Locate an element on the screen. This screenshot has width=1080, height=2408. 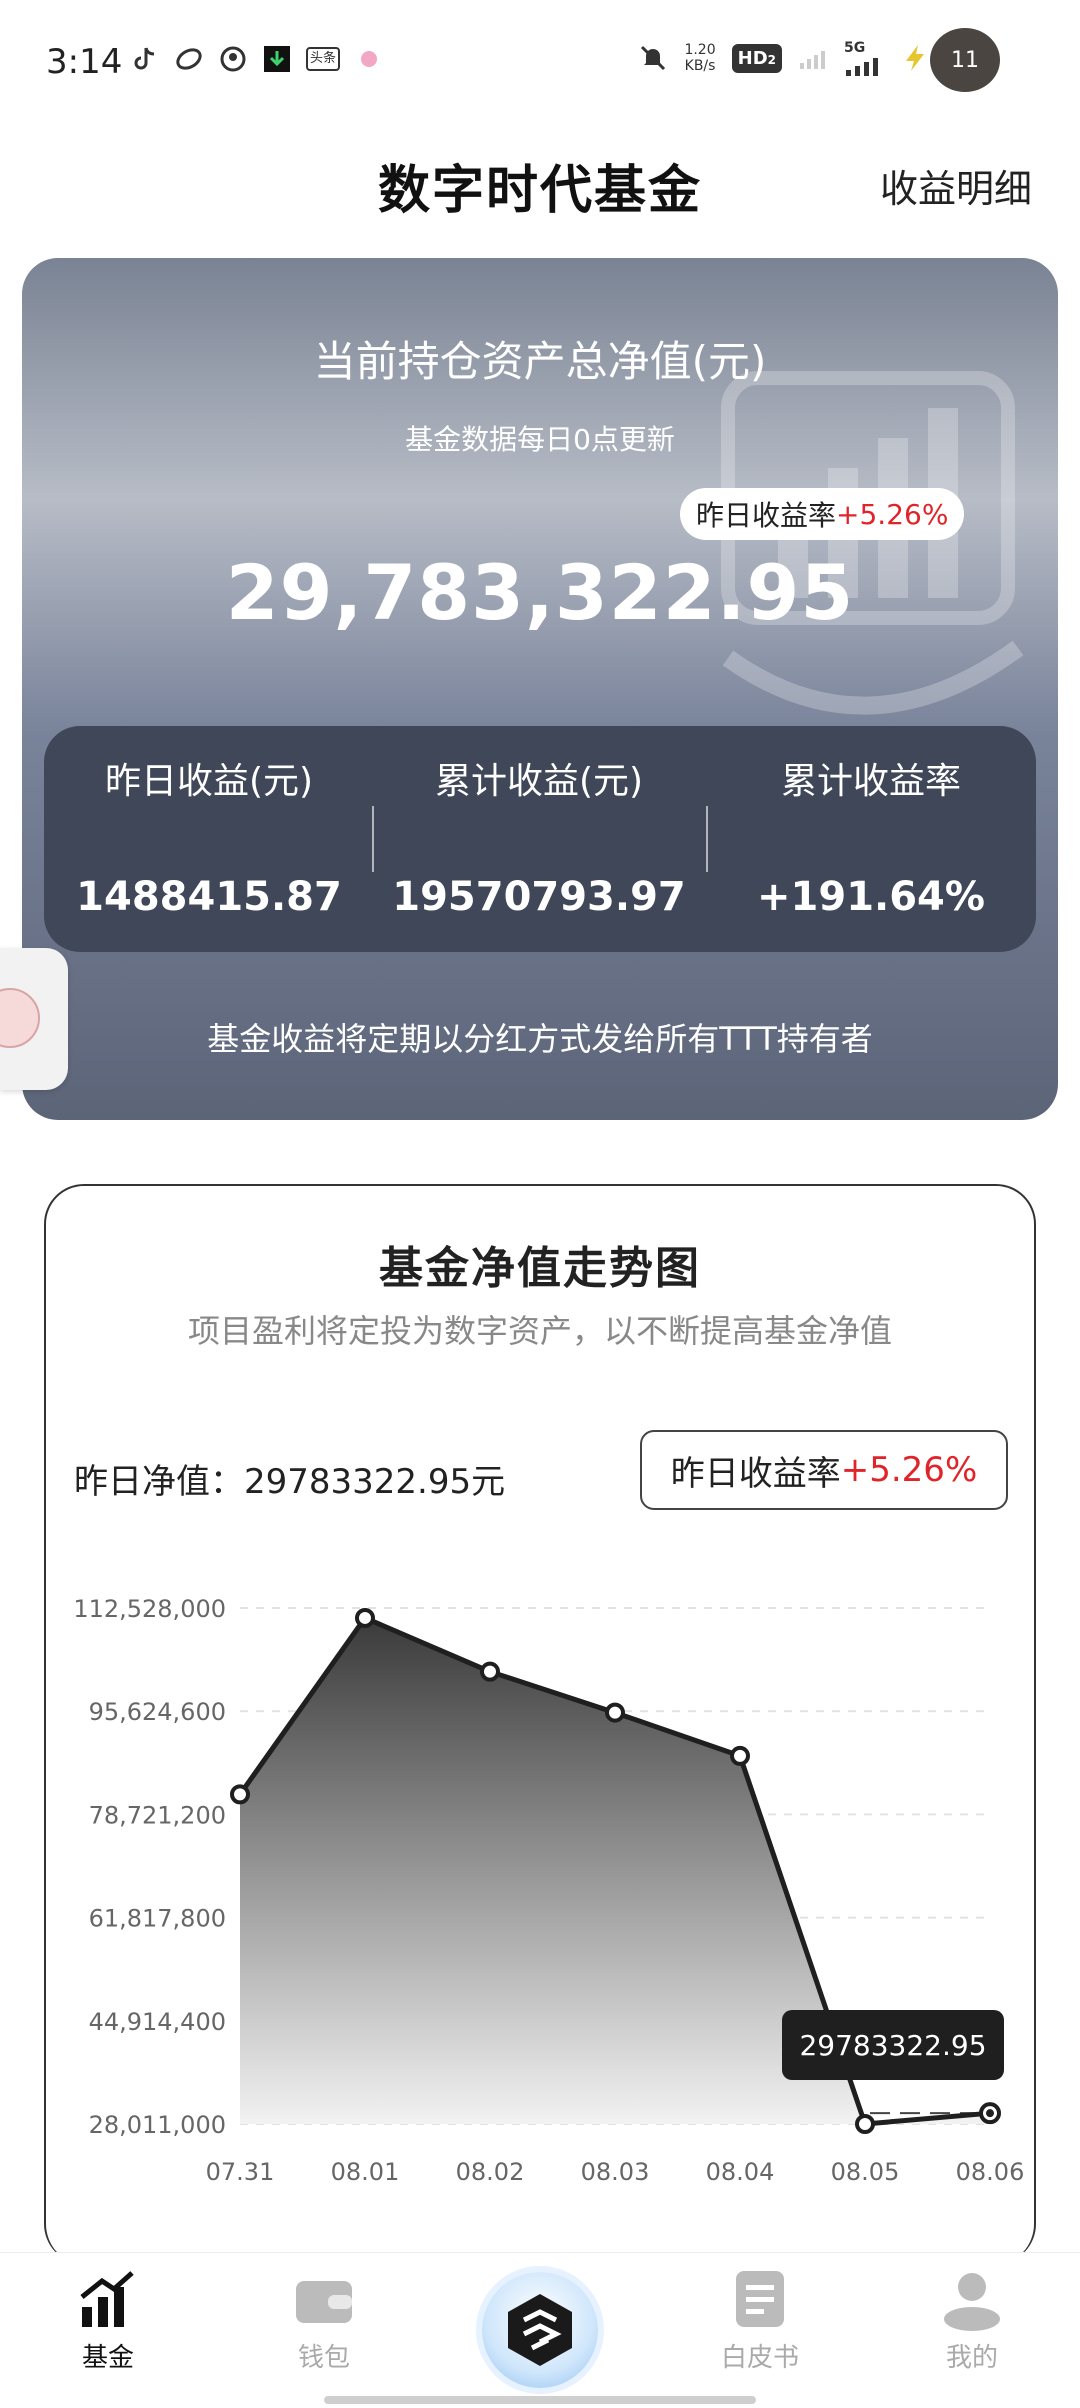
nav-item-fund: 基金 is located at coordinates (108, 2320).